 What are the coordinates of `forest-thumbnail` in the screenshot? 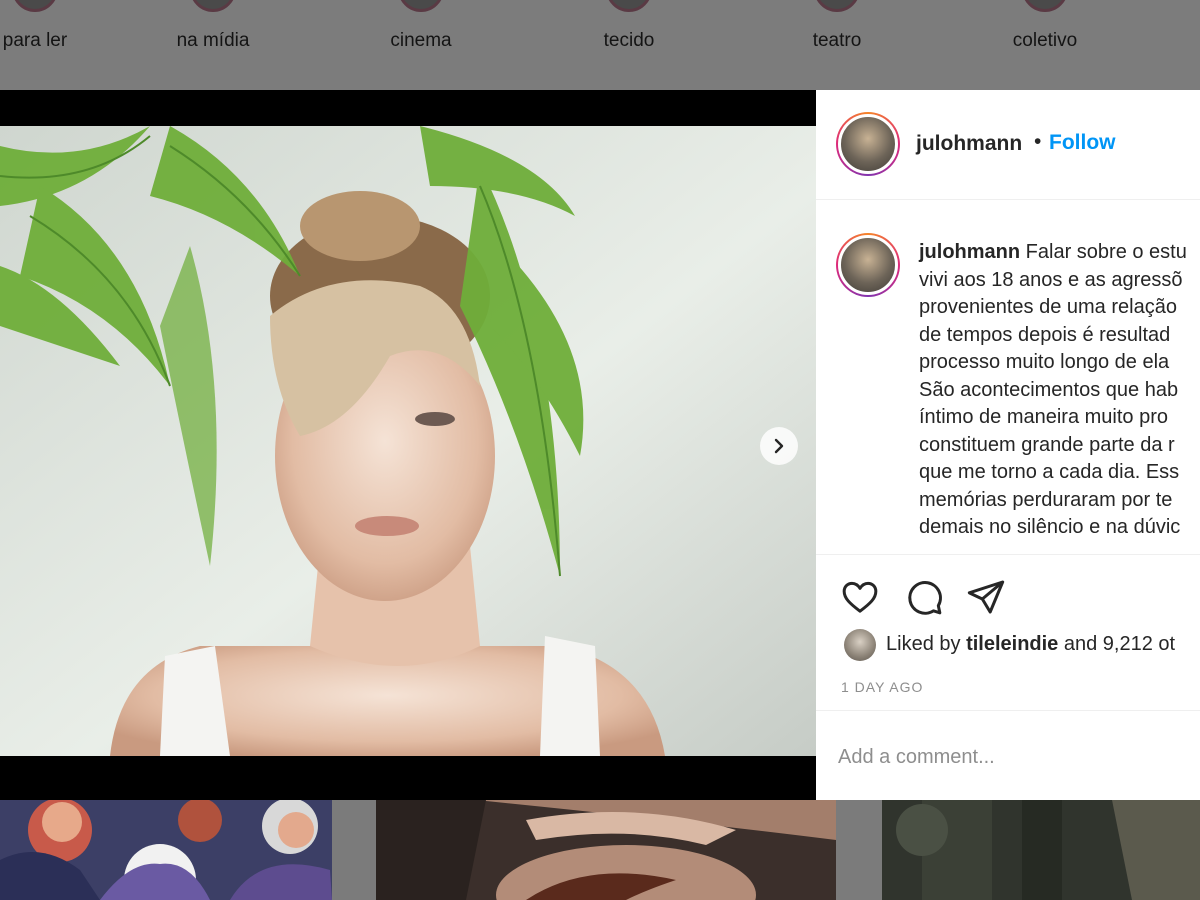 It's located at (1041, 850).